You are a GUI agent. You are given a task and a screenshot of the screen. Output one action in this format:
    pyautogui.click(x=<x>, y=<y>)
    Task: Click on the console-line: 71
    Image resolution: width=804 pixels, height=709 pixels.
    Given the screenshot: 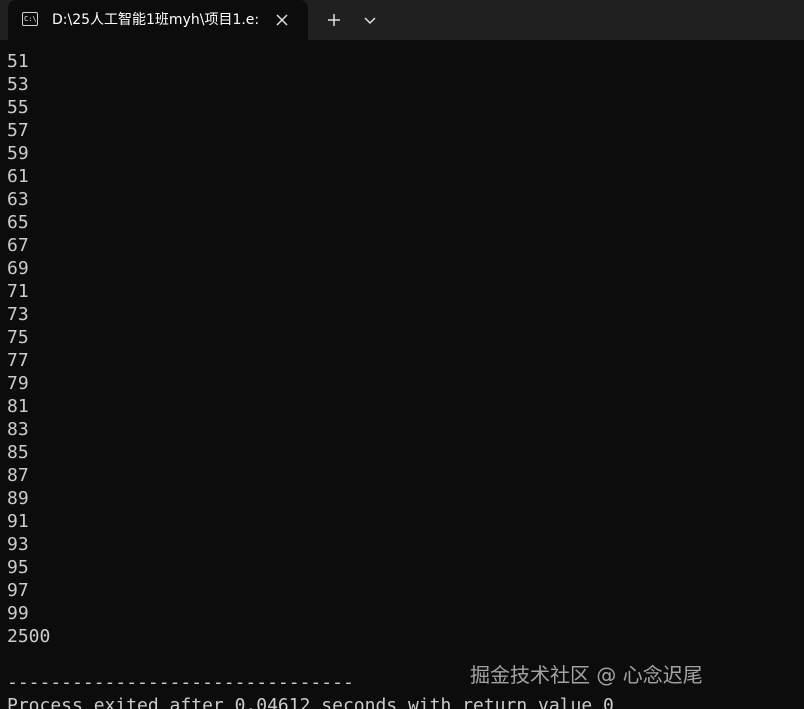 What is the action you would take?
    pyautogui.click(x=18, y=291)
    